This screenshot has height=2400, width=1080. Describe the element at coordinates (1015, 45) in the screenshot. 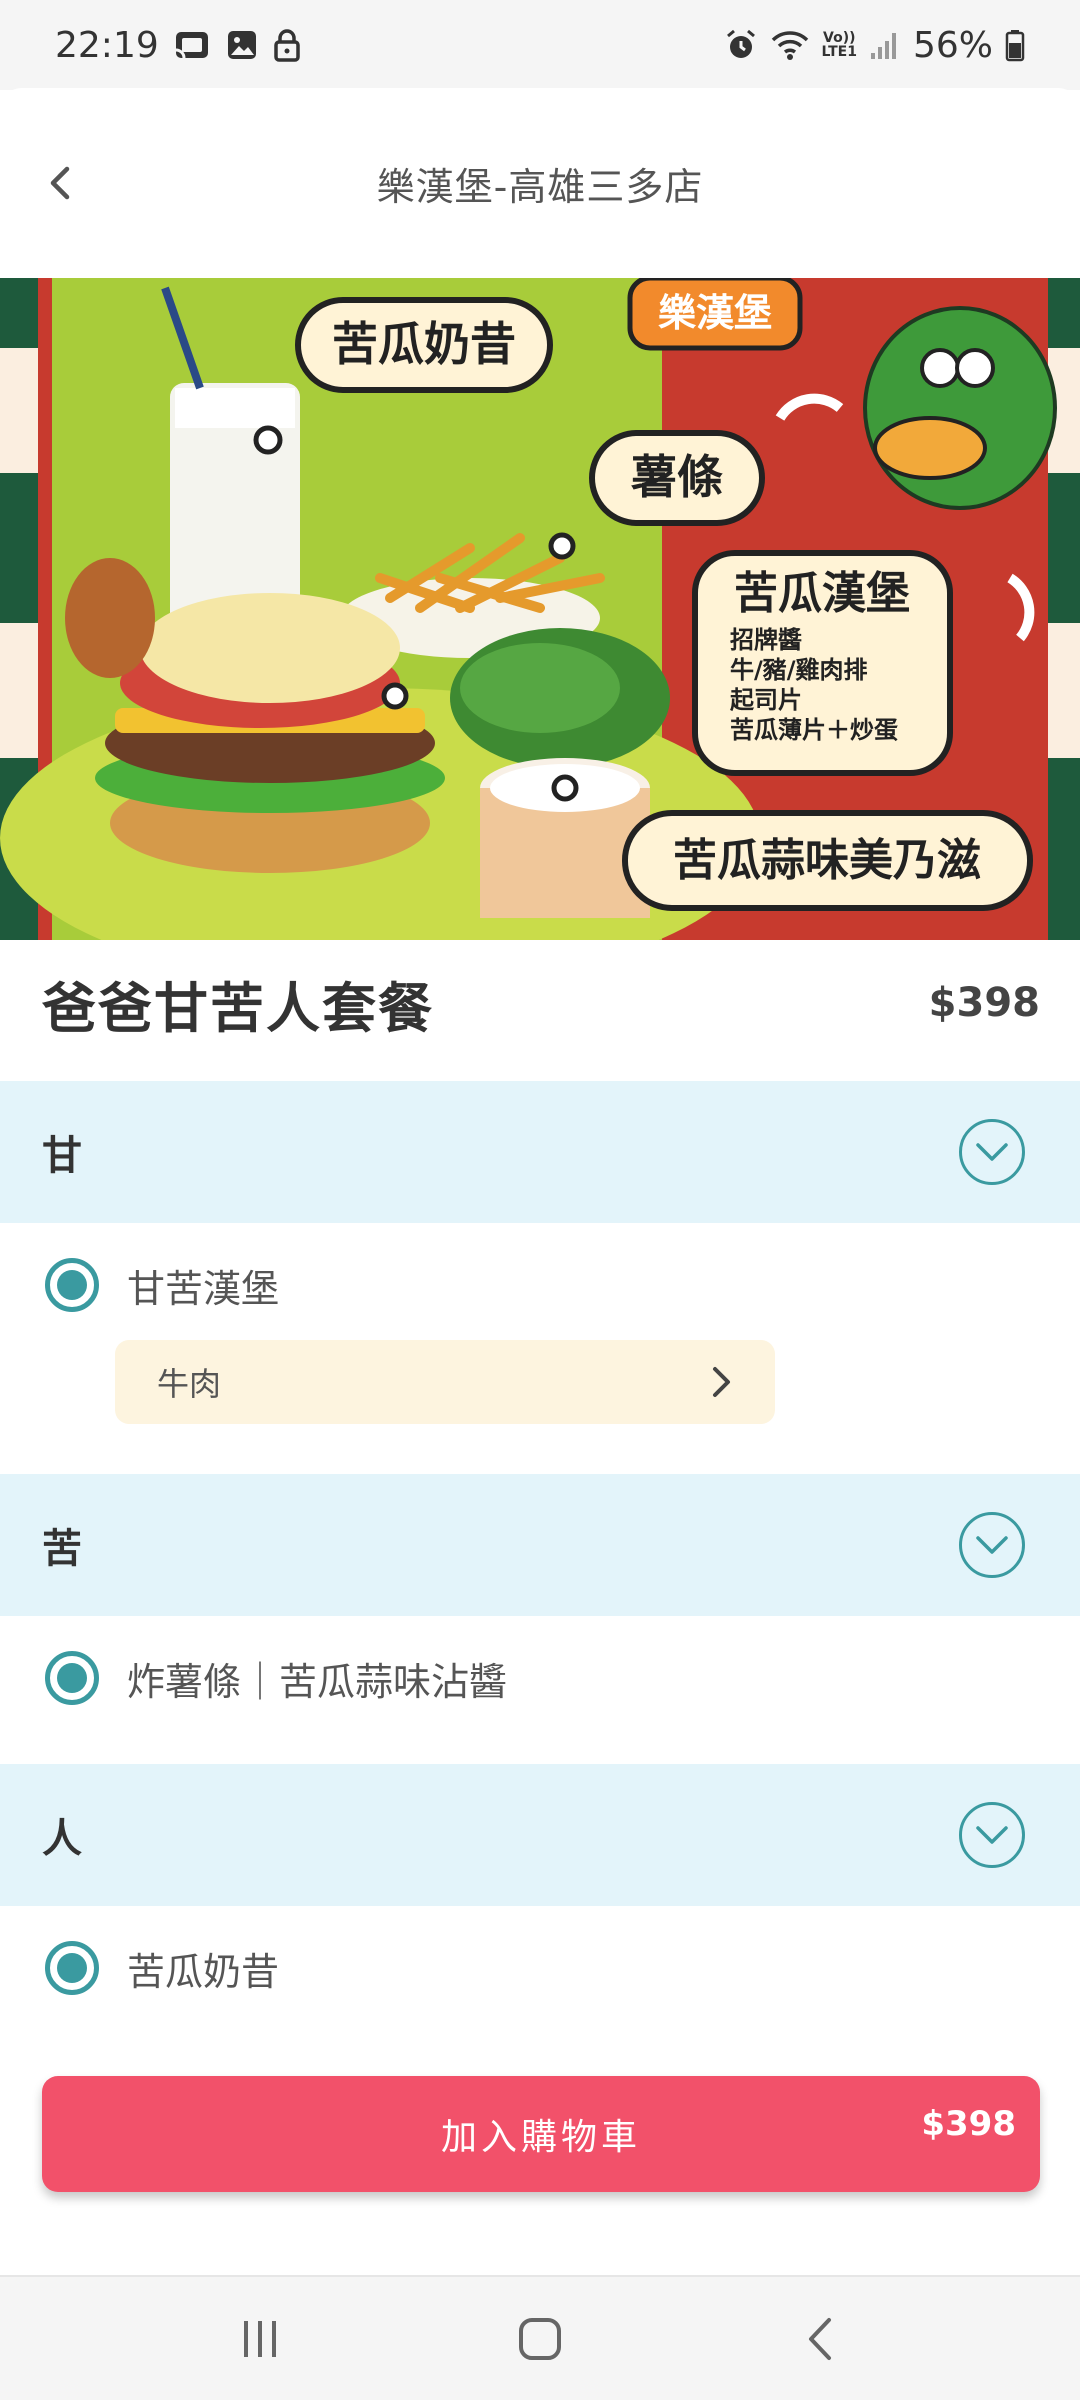

I see `battery-icon` at that location.